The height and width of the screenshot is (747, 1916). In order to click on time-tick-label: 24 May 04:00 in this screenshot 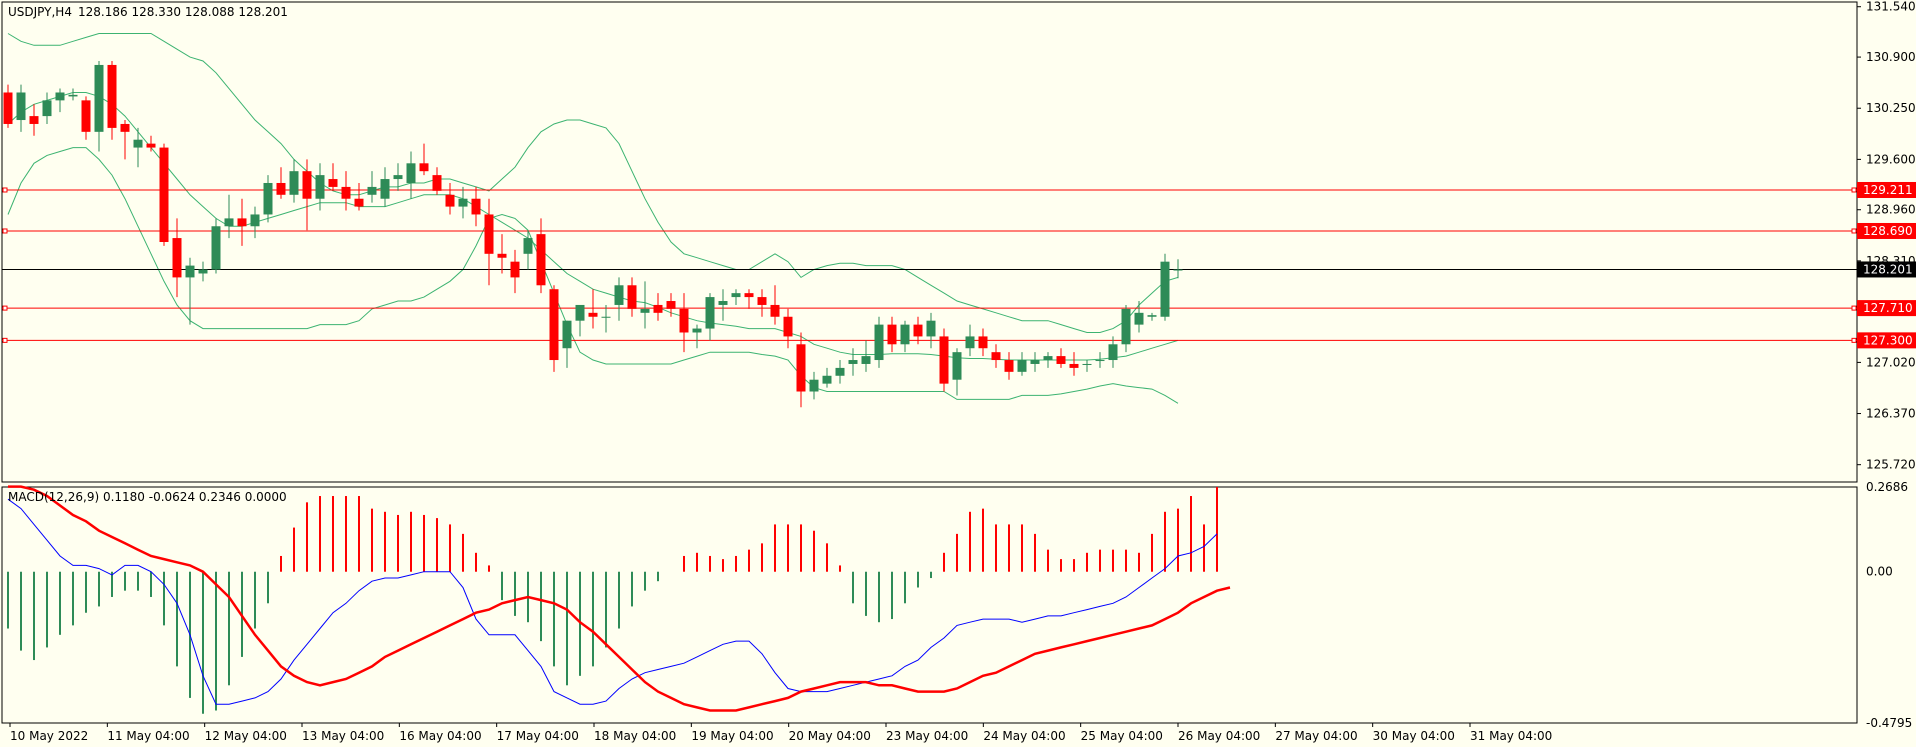, I will do `click(1024, 736)`.